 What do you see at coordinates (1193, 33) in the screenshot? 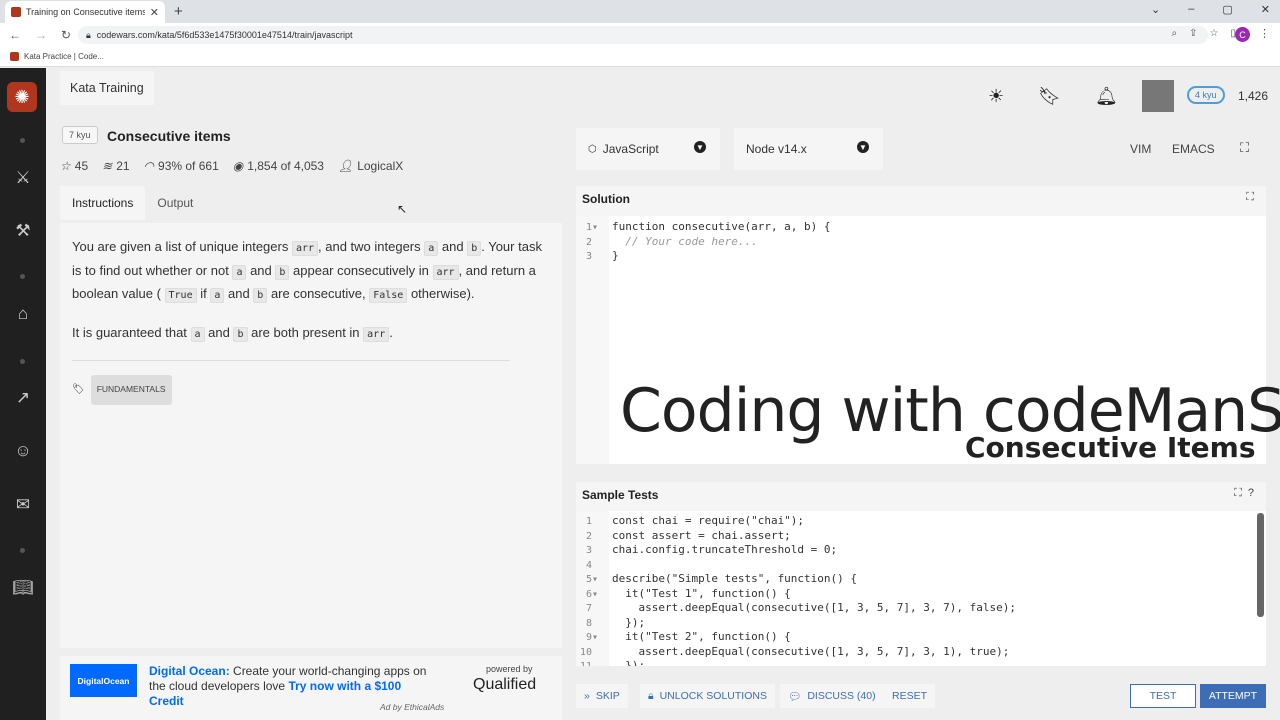
I see `share-icon: ⇪` at bounding box center [1193, 33].